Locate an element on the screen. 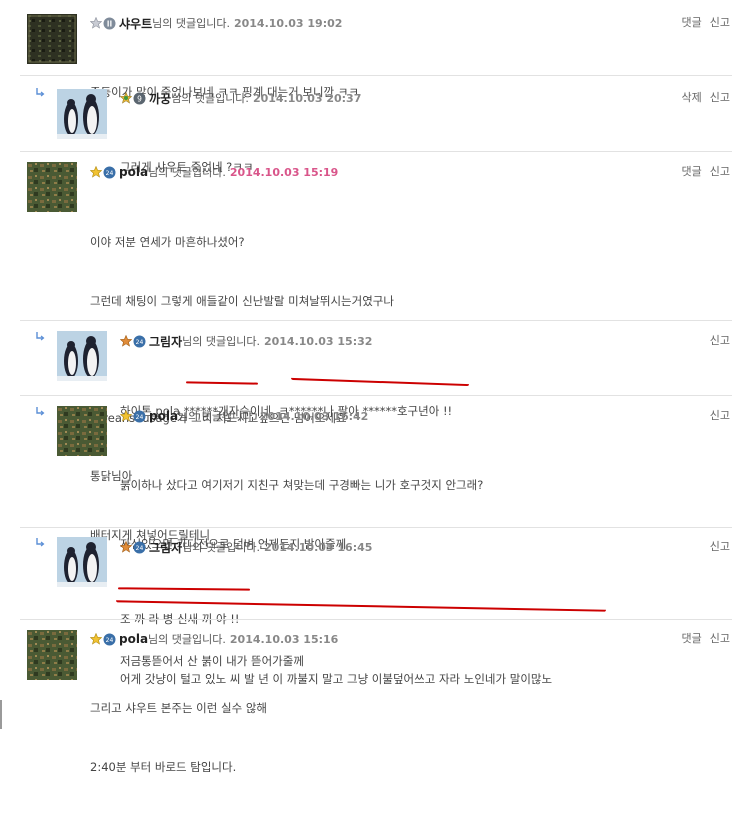 Image resolution: width=742 pixels, height=816 pixels. comment-date: 2014.10.03 19:02 is located at coordinates (288, 23).